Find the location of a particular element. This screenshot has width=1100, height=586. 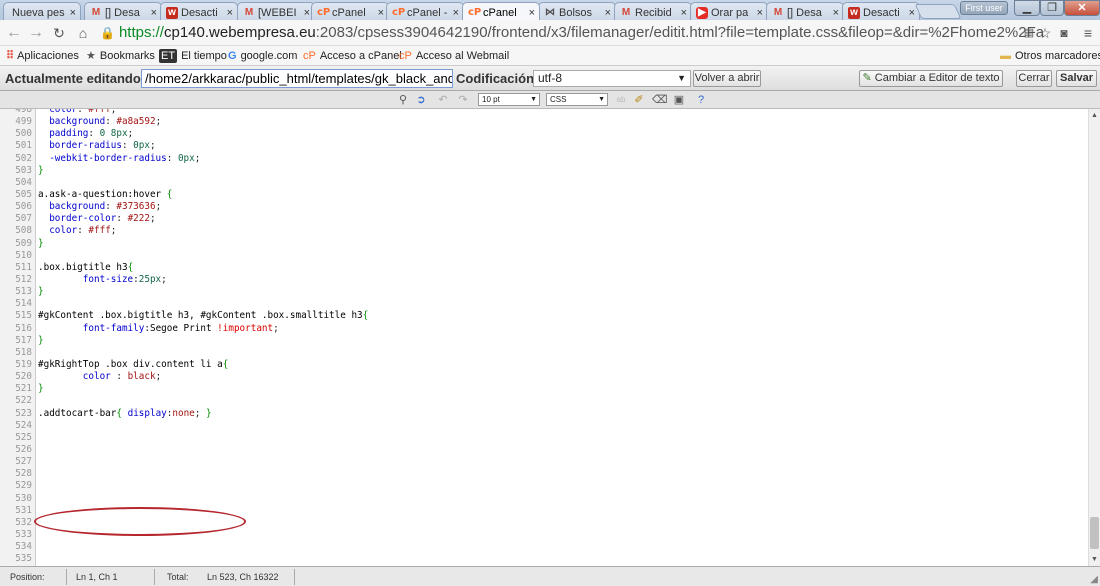

help-icon: ? is located at coordinates (701, 100).